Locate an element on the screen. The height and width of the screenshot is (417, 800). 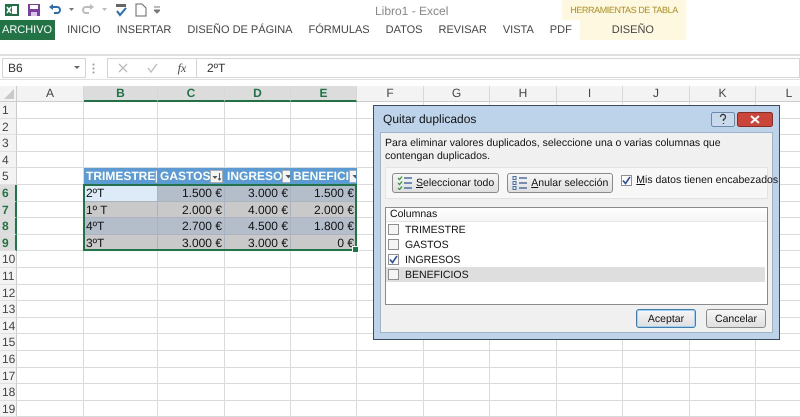
row-header: 5 is located at coordinates (8, 176).